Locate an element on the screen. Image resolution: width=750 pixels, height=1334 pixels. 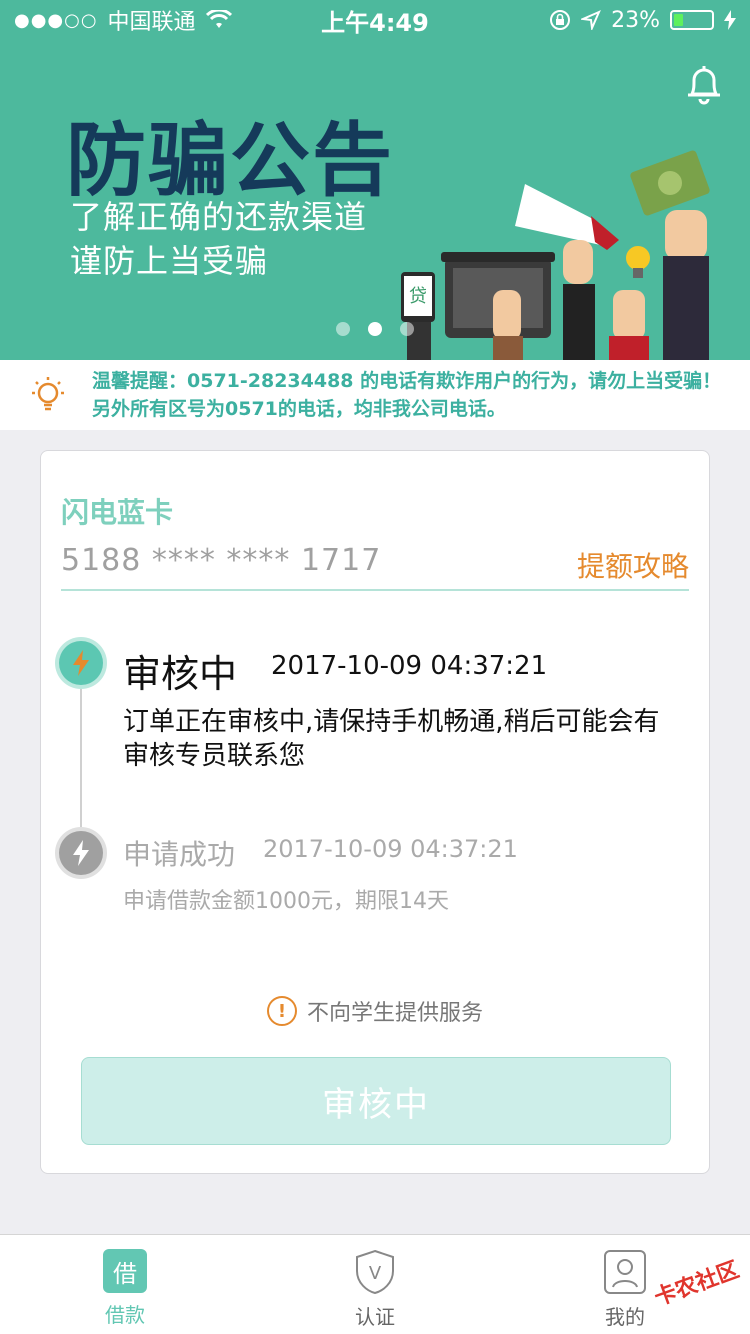
tab-verify-label: 认证 is located at coordinates (375, 1317).